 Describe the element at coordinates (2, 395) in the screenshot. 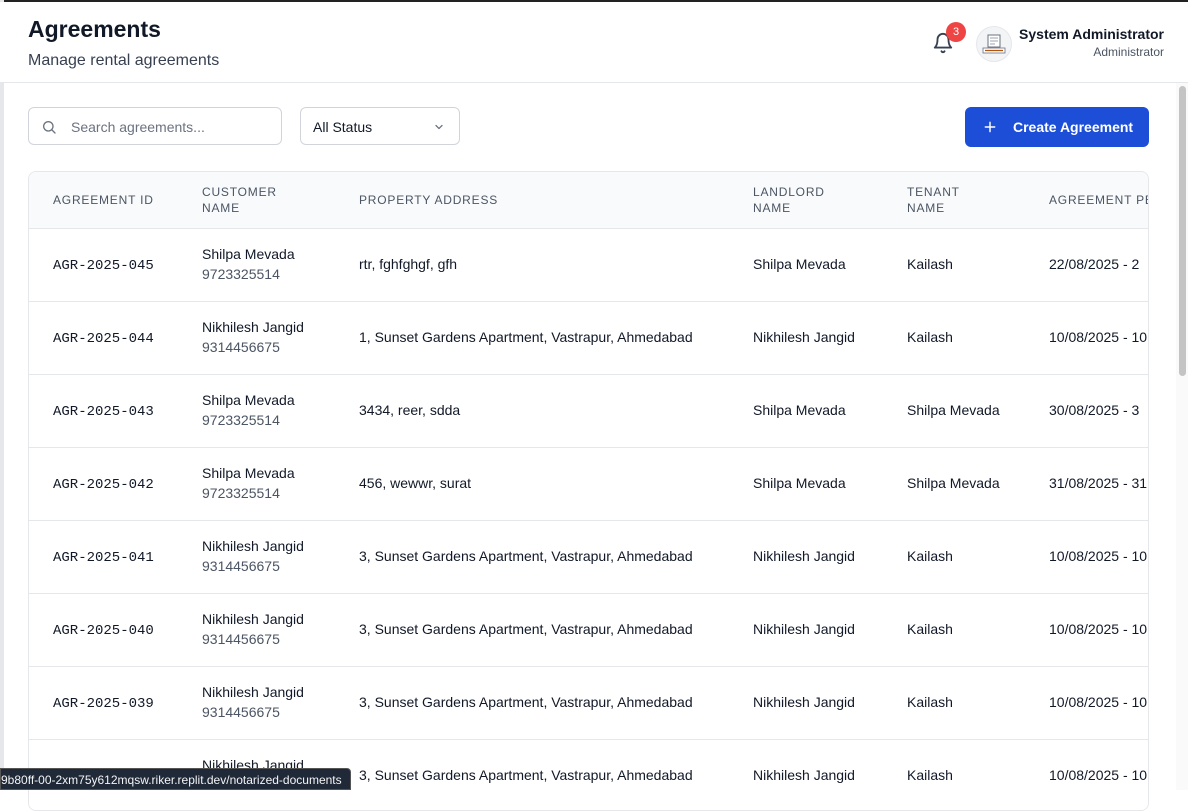

I see `sidebar-edge` at that location.